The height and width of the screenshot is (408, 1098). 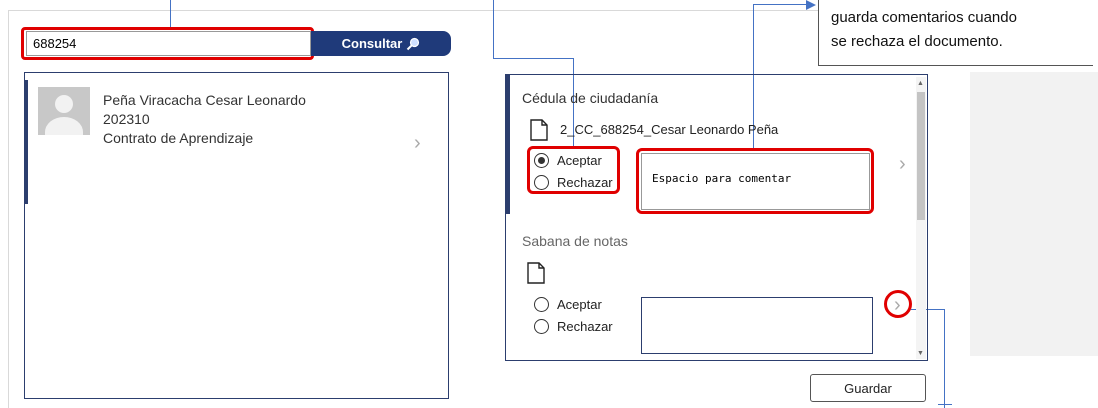 I want to click on student-code: 202310, so click(x=126, y=119).